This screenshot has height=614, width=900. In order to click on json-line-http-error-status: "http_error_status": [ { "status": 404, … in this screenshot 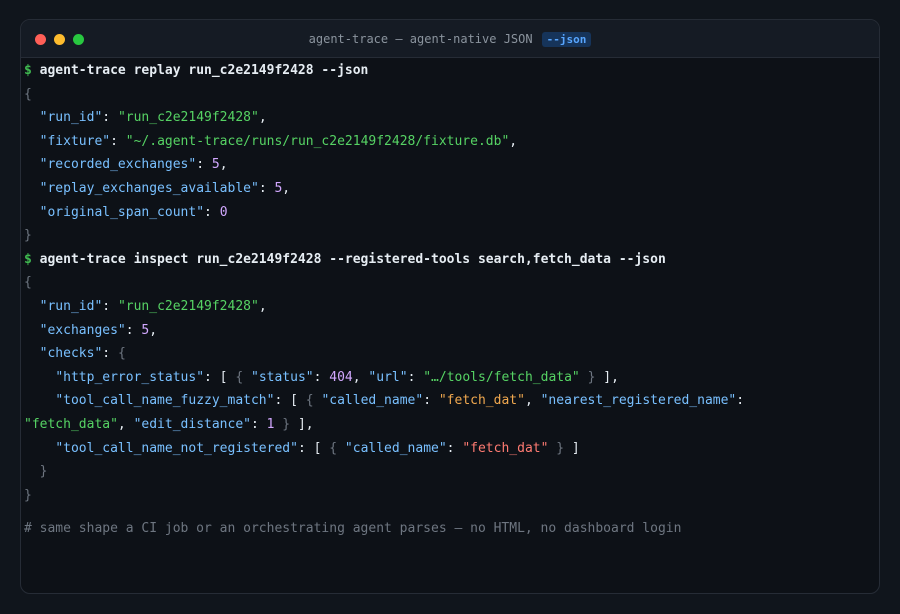, I will do `click(337, 377)`.